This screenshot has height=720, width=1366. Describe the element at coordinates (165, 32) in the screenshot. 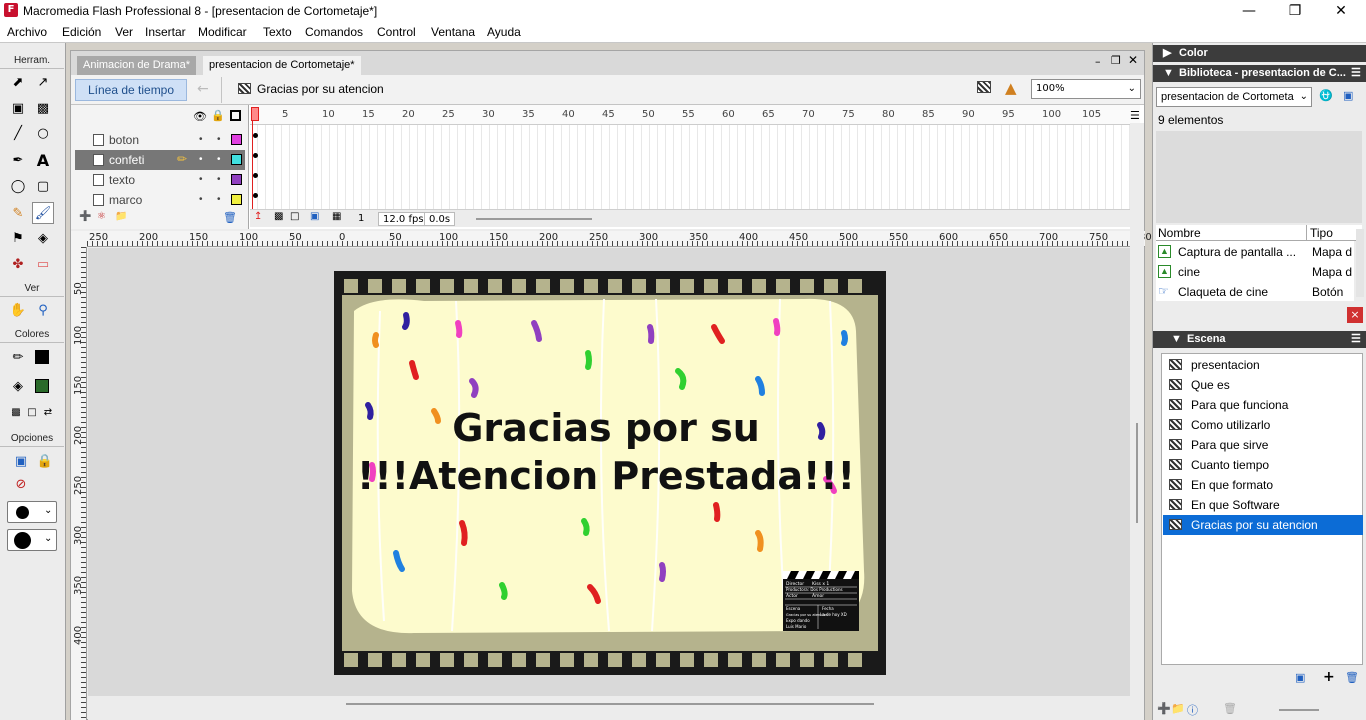

I see `menu-insertar: Insertar` at that location.